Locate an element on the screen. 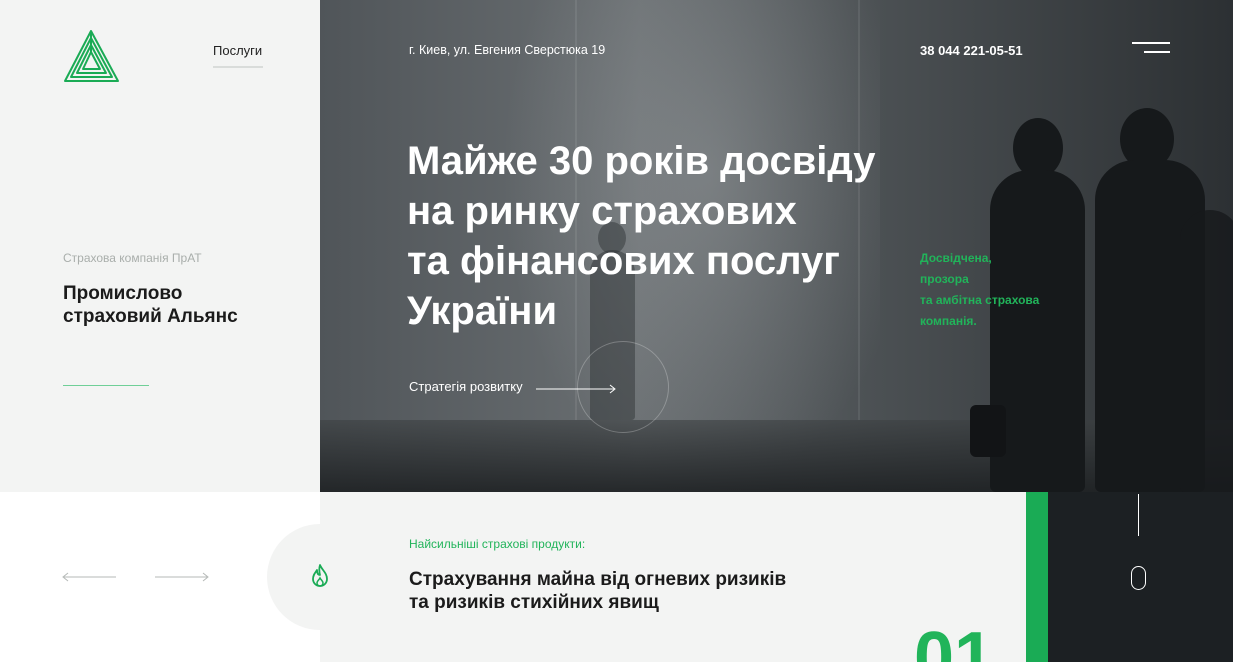  slide-number: 01 is located at coordinates (954, 642).